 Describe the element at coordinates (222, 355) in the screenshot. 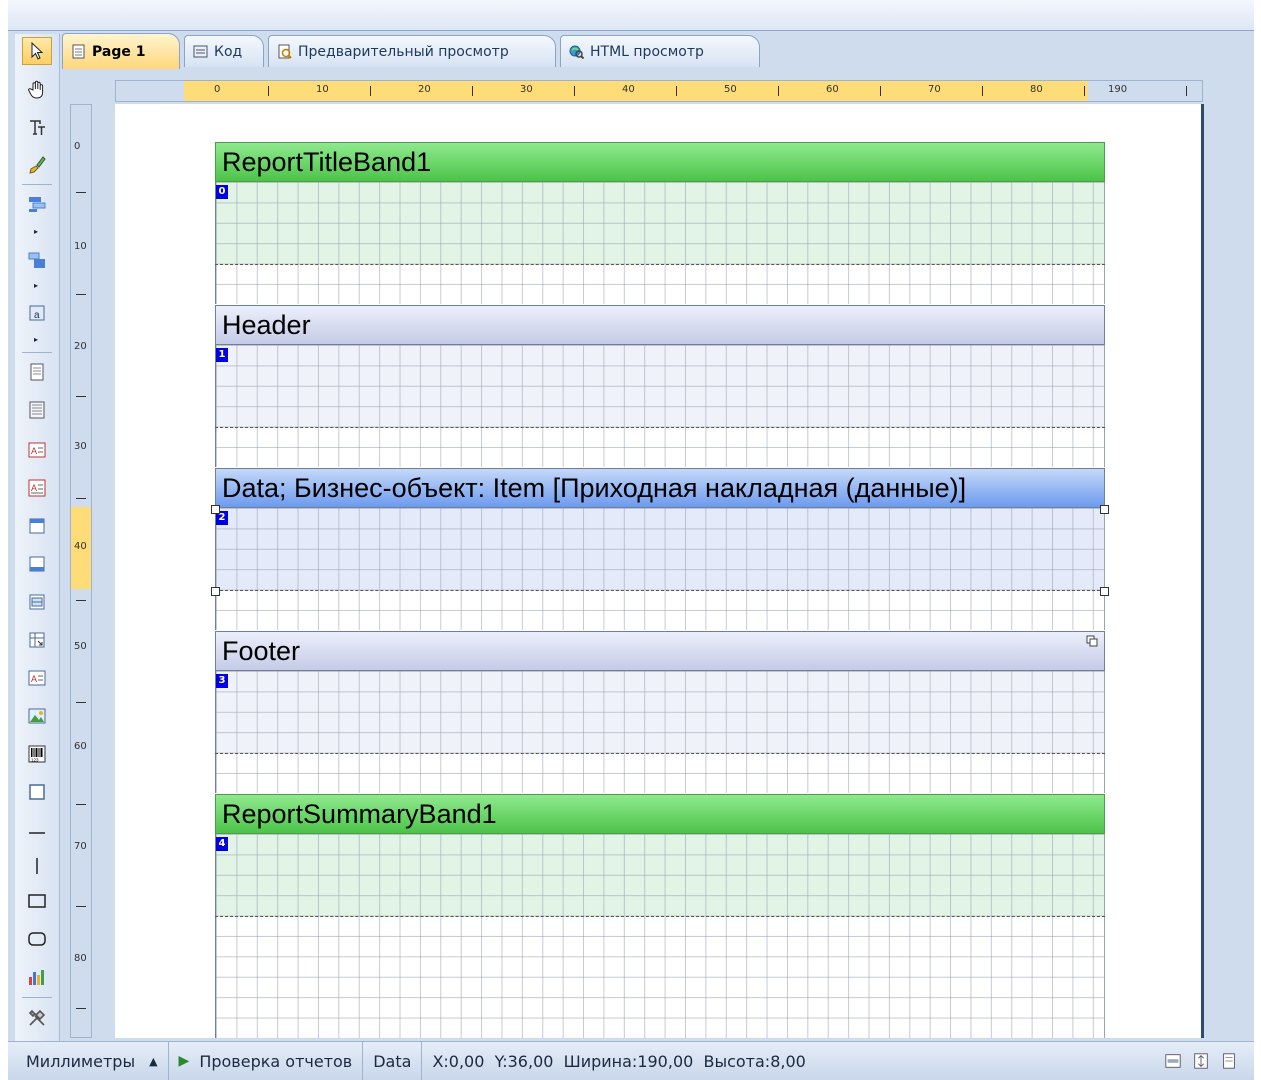

I see `band-index-badge: 1` at that location.